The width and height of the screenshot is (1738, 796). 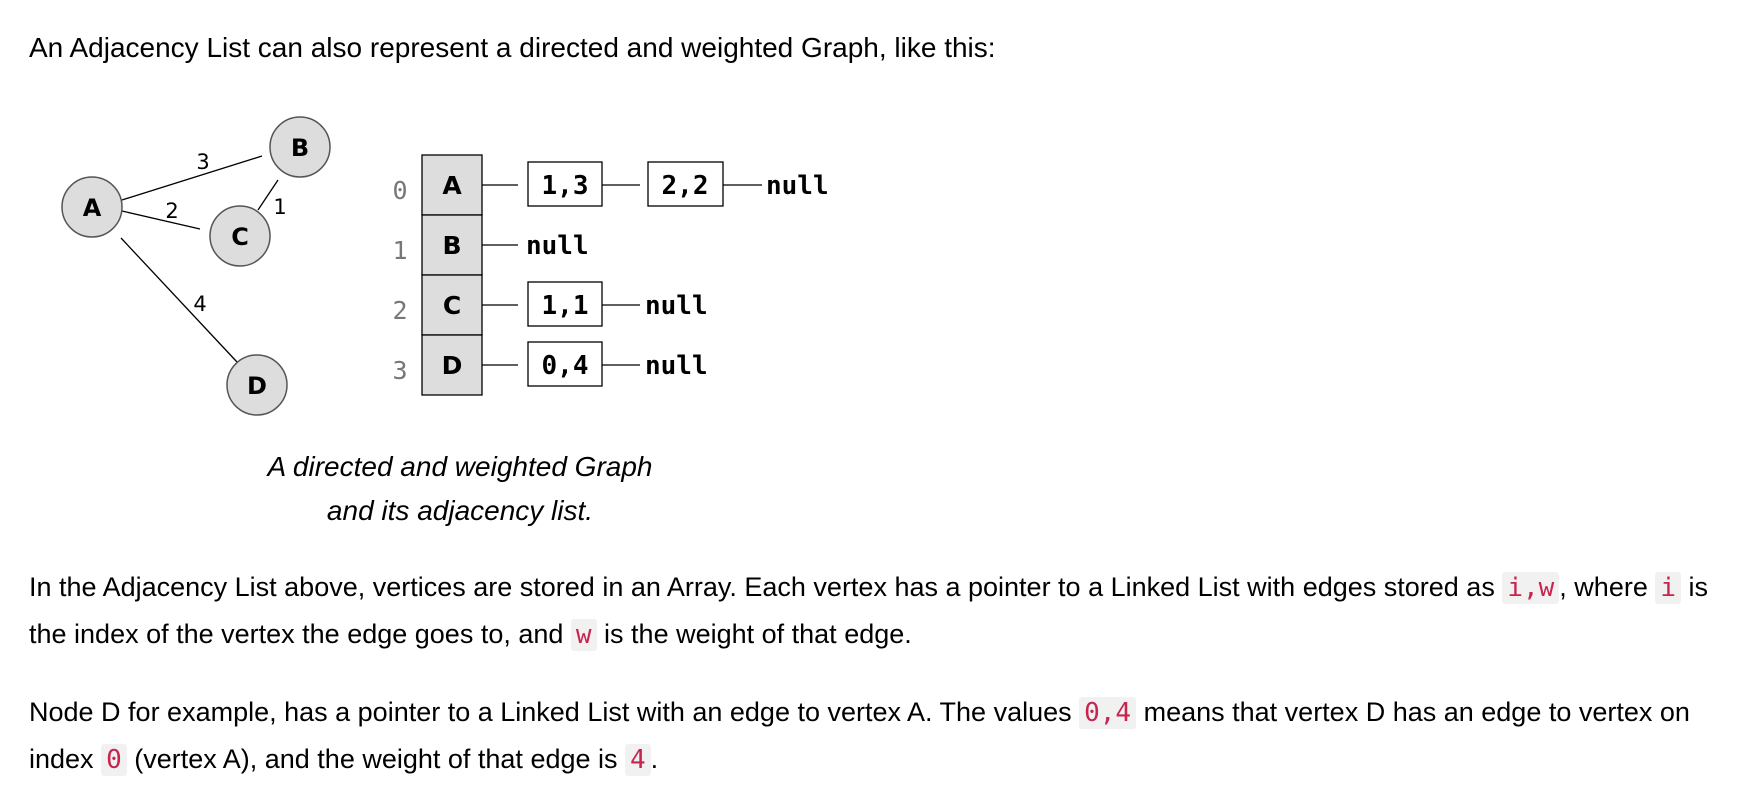 I want to click on inline-code: i, so click(x=1668, y=588).